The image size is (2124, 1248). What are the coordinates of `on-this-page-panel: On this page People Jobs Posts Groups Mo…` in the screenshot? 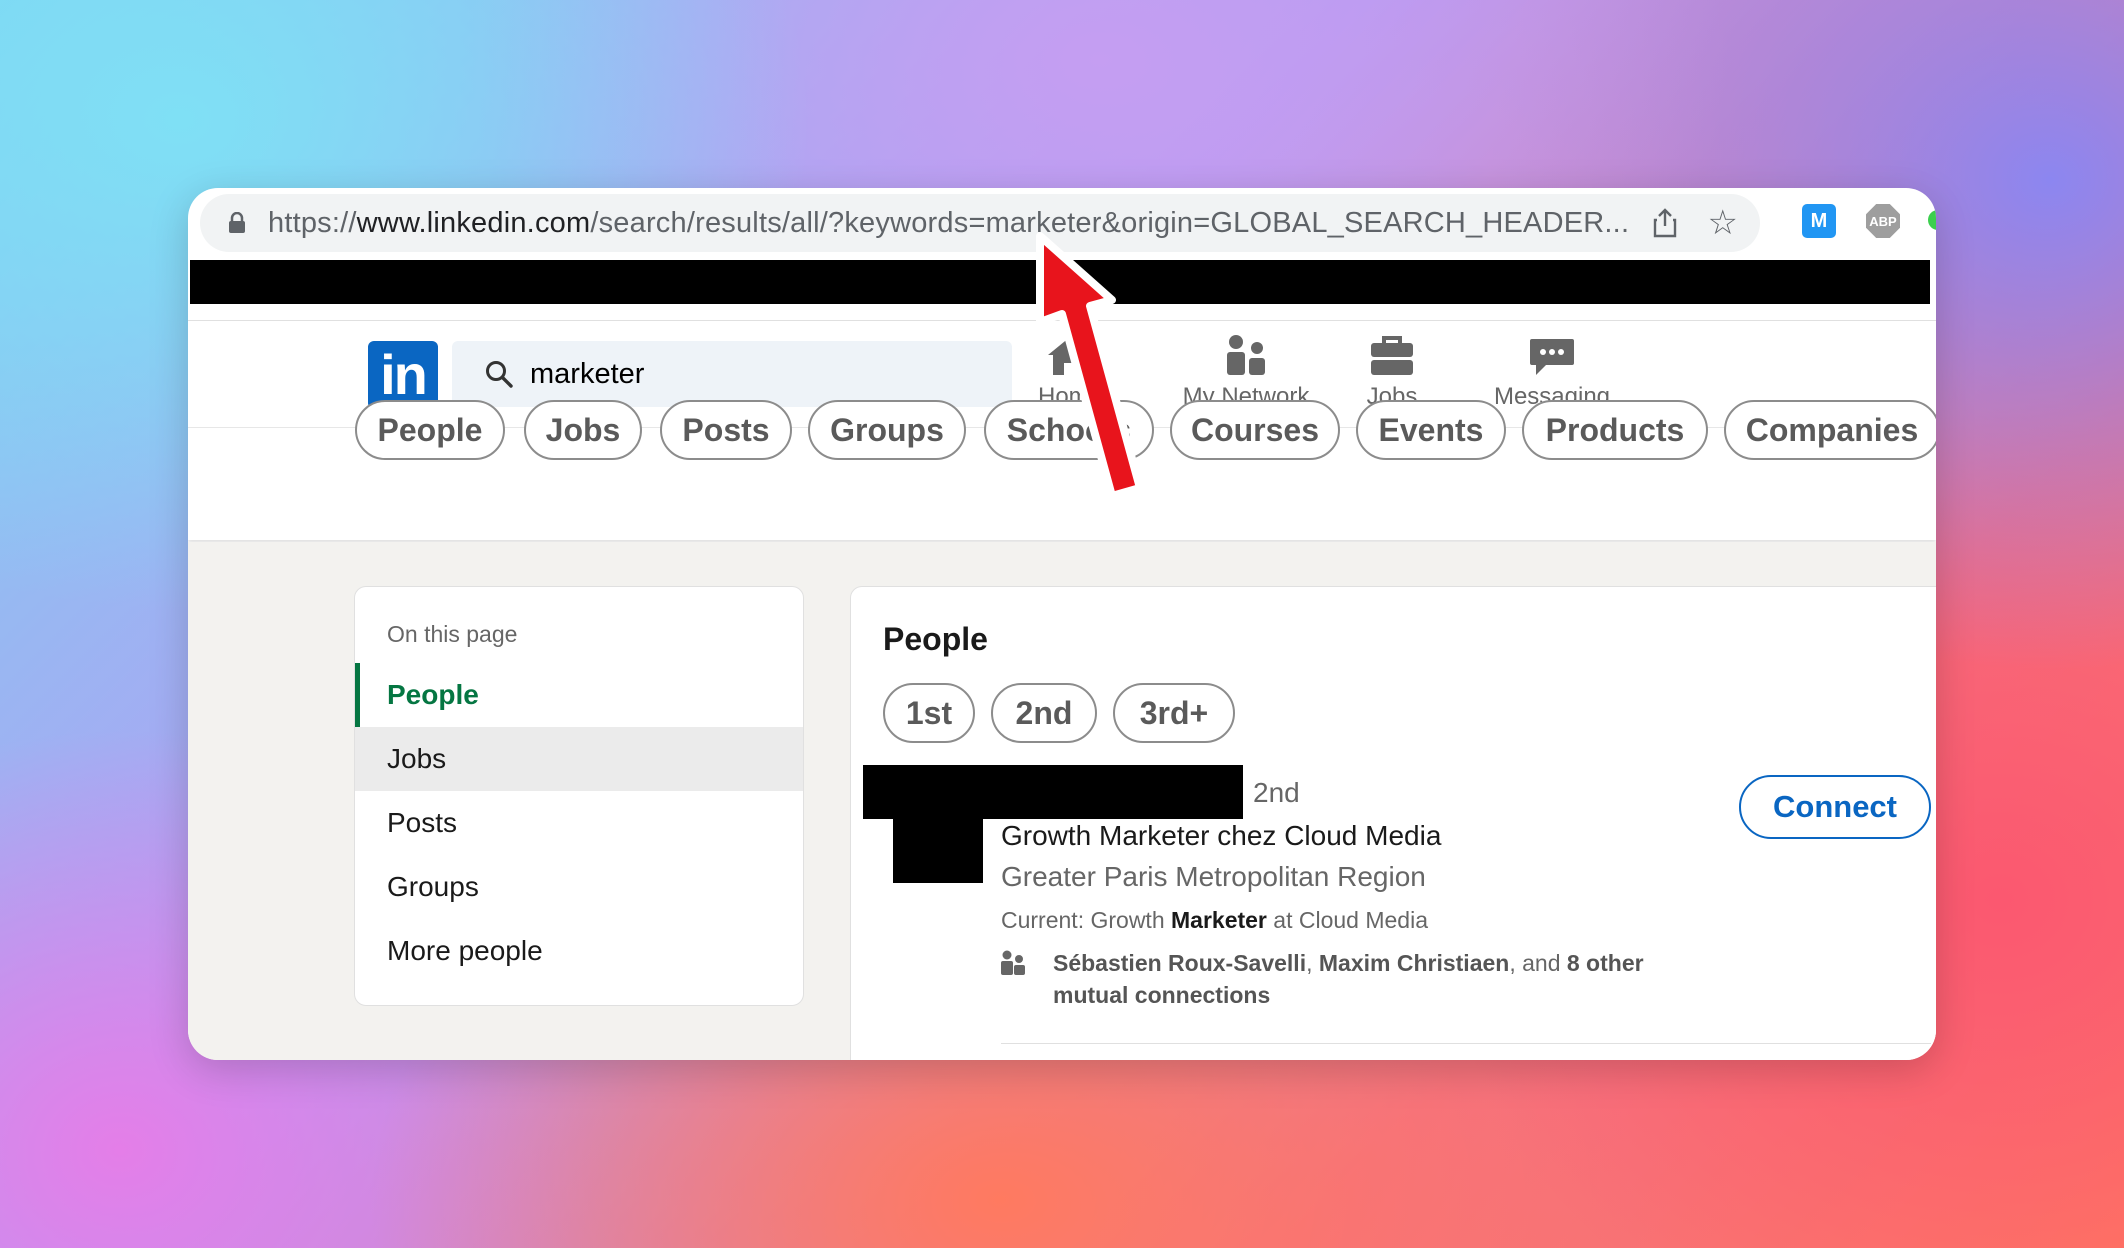 It's located at (579, 796).